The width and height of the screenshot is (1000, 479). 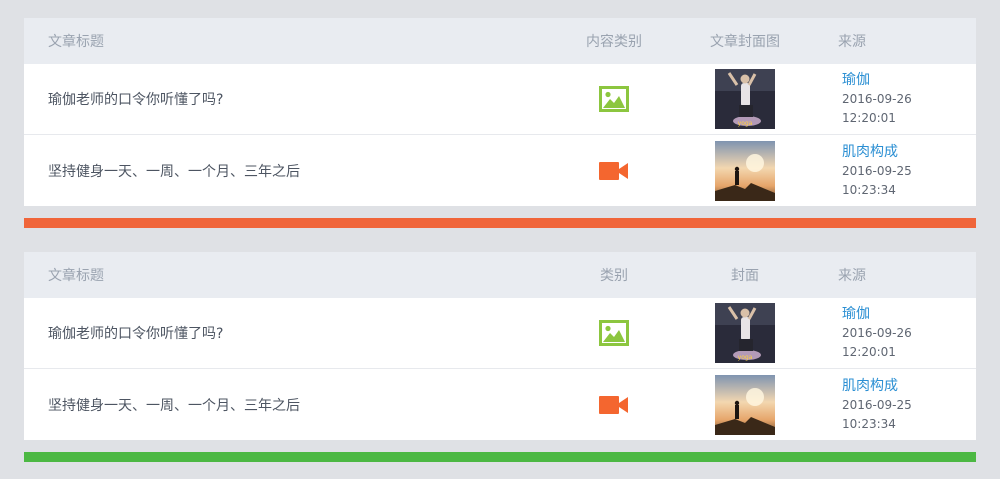 What do you see at coordinates (614, 276) in the screenshot?
I see `header-type: 类别` at bounding box center [614, 276].